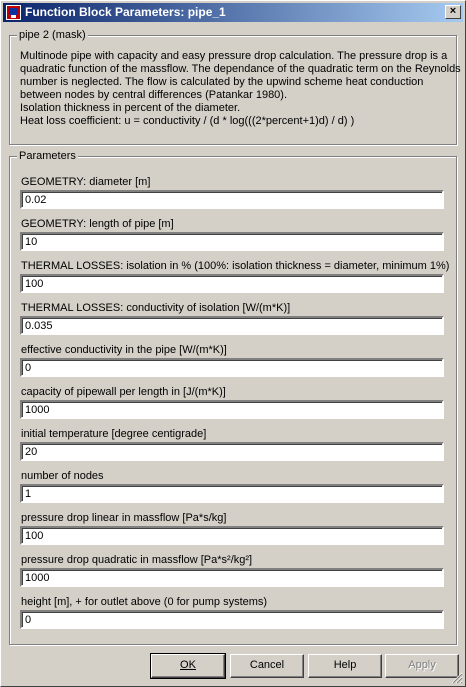 Image resolution: width=466 pixels, height=687 pixels. I want to click on apply-button-label: Apply, so click(422, 665).